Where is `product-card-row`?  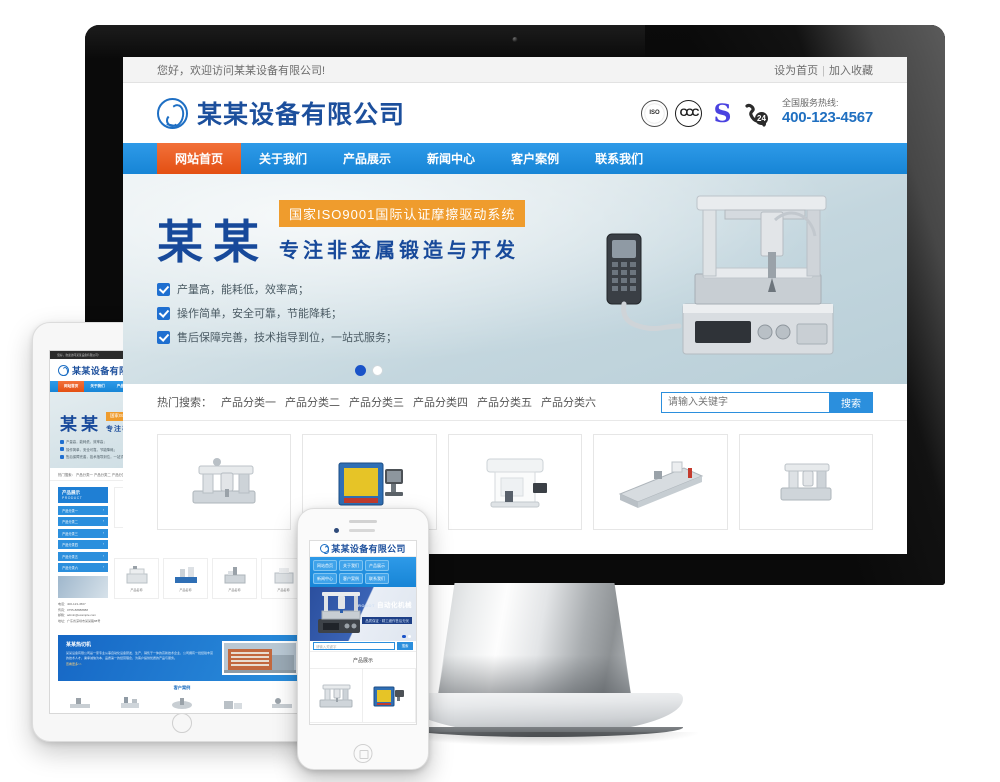 product-card-row is located at coordinates (515, 475).